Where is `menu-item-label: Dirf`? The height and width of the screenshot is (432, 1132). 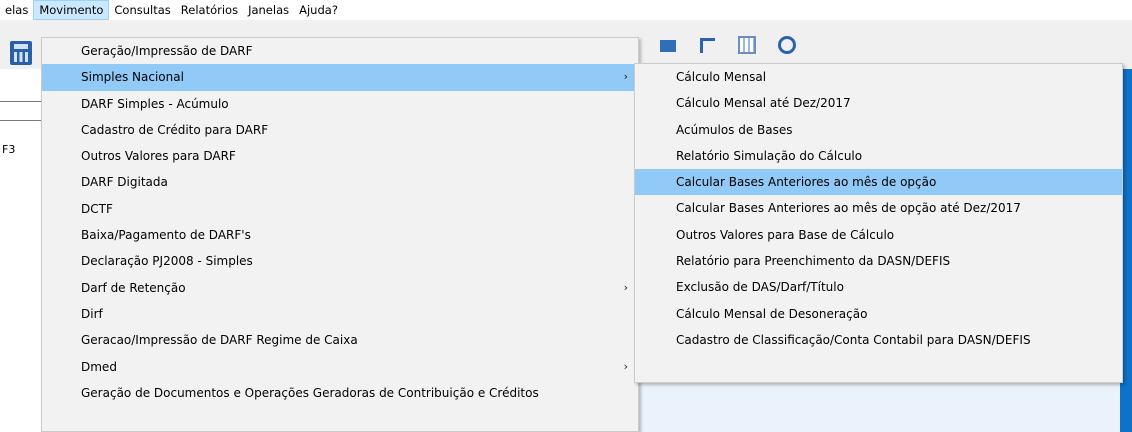
menu-item-label: Dirf is located at coordinates (92, 313).